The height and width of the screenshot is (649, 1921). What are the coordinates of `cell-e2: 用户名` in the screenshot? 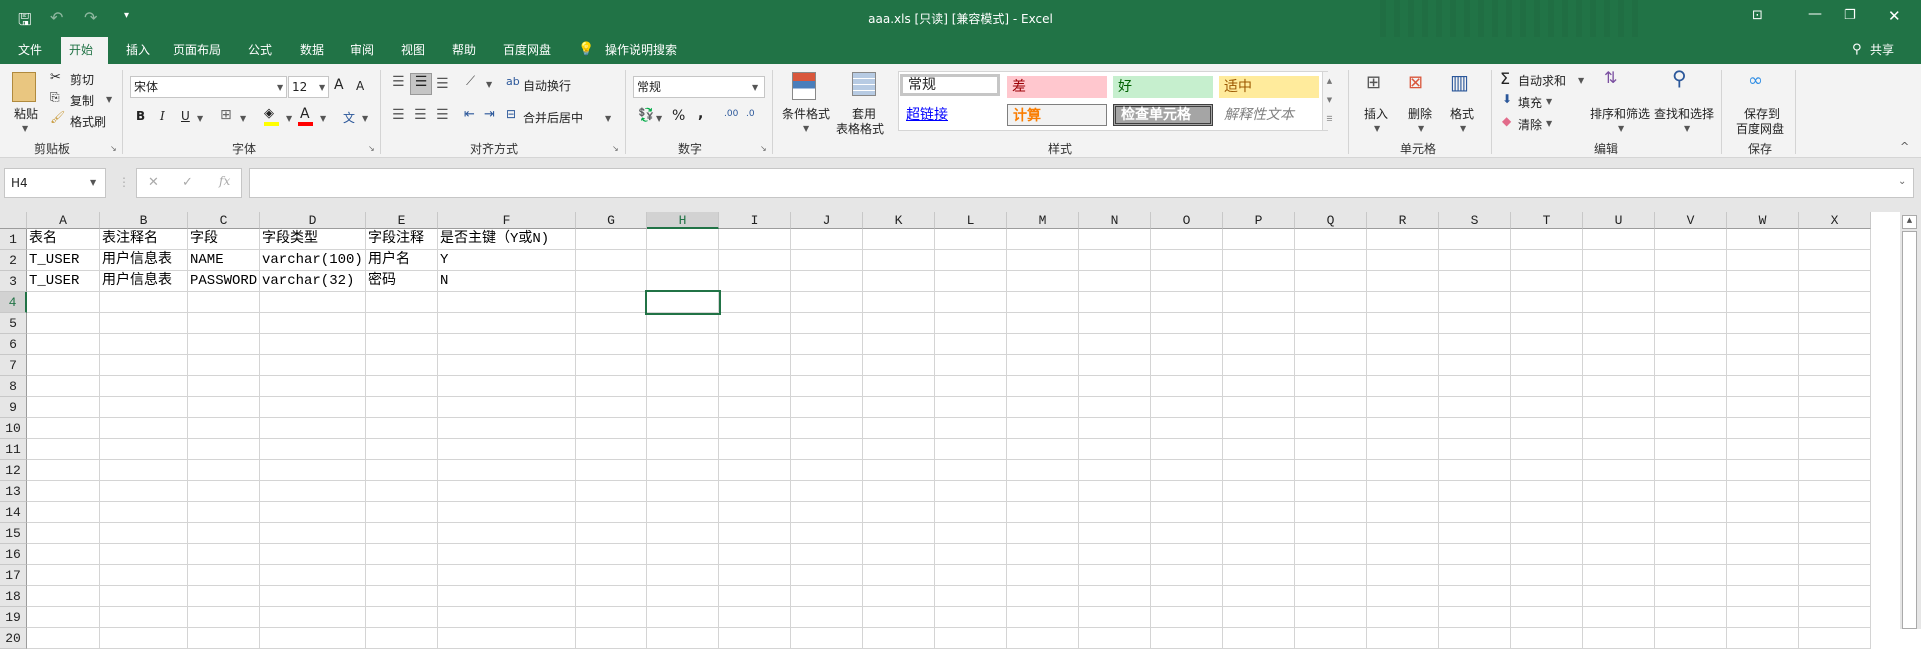 It's located at (402, 260).